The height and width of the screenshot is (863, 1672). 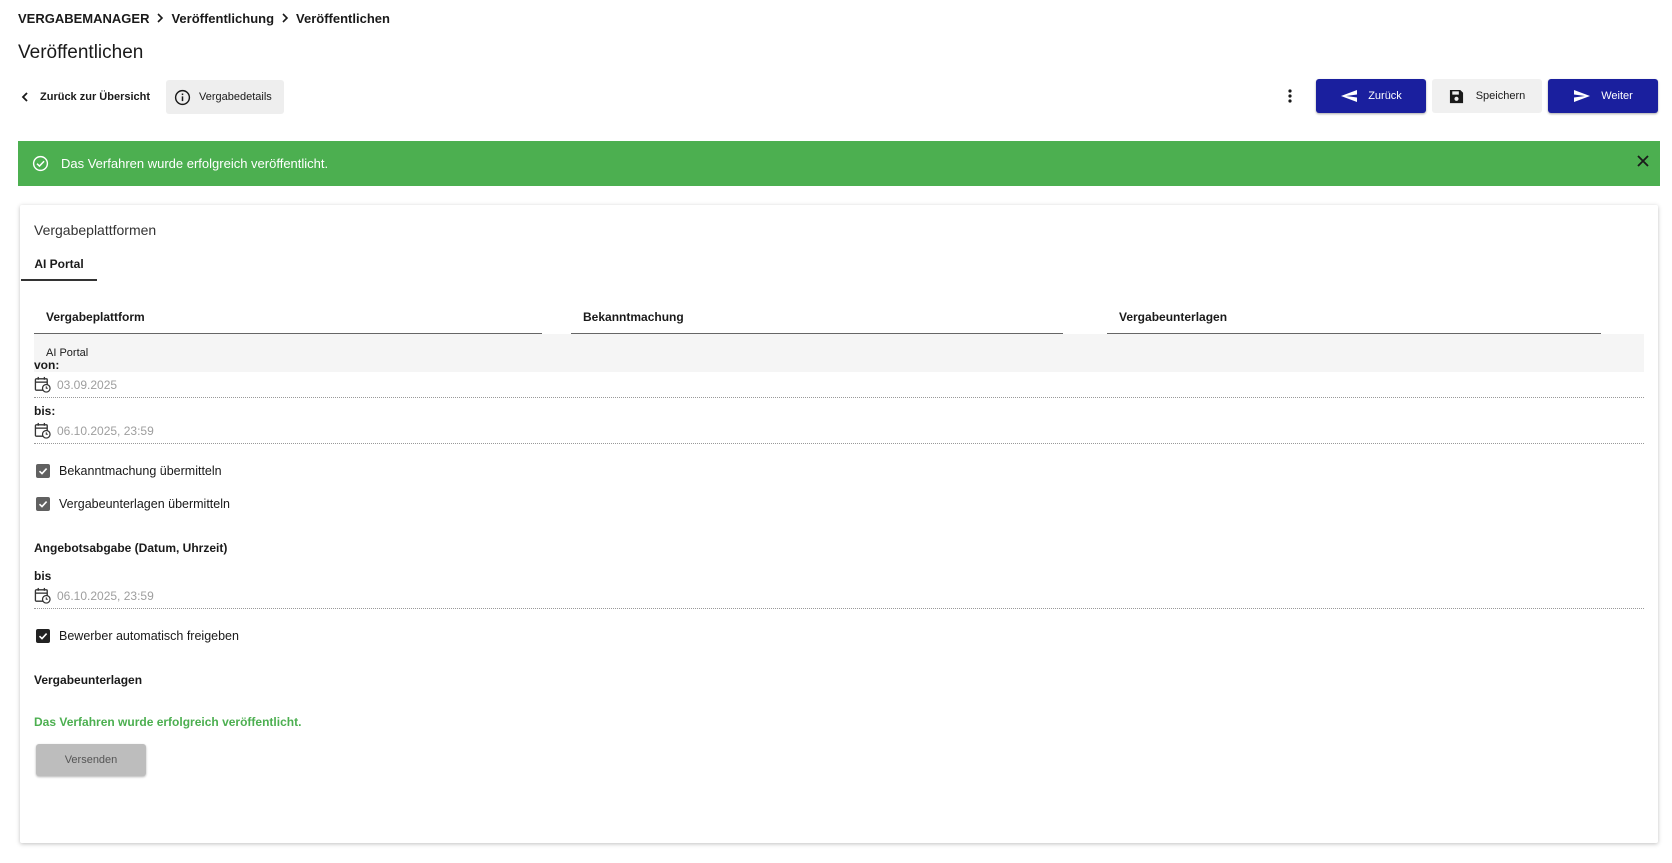 I want to click on column-header-notice: Bekanntmachung, so click(x=817, y=317).